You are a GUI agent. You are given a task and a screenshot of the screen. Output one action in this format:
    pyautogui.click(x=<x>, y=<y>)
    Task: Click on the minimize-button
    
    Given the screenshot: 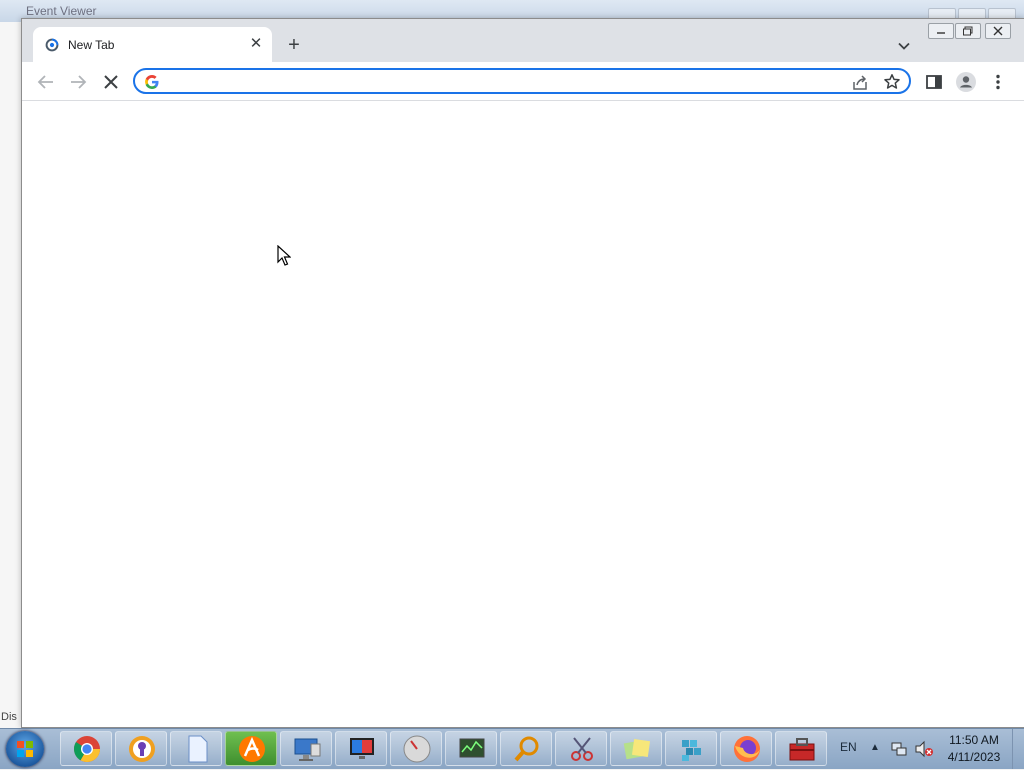 What is the action you would take?
    pyautogui.click(x=941, y=31)
    